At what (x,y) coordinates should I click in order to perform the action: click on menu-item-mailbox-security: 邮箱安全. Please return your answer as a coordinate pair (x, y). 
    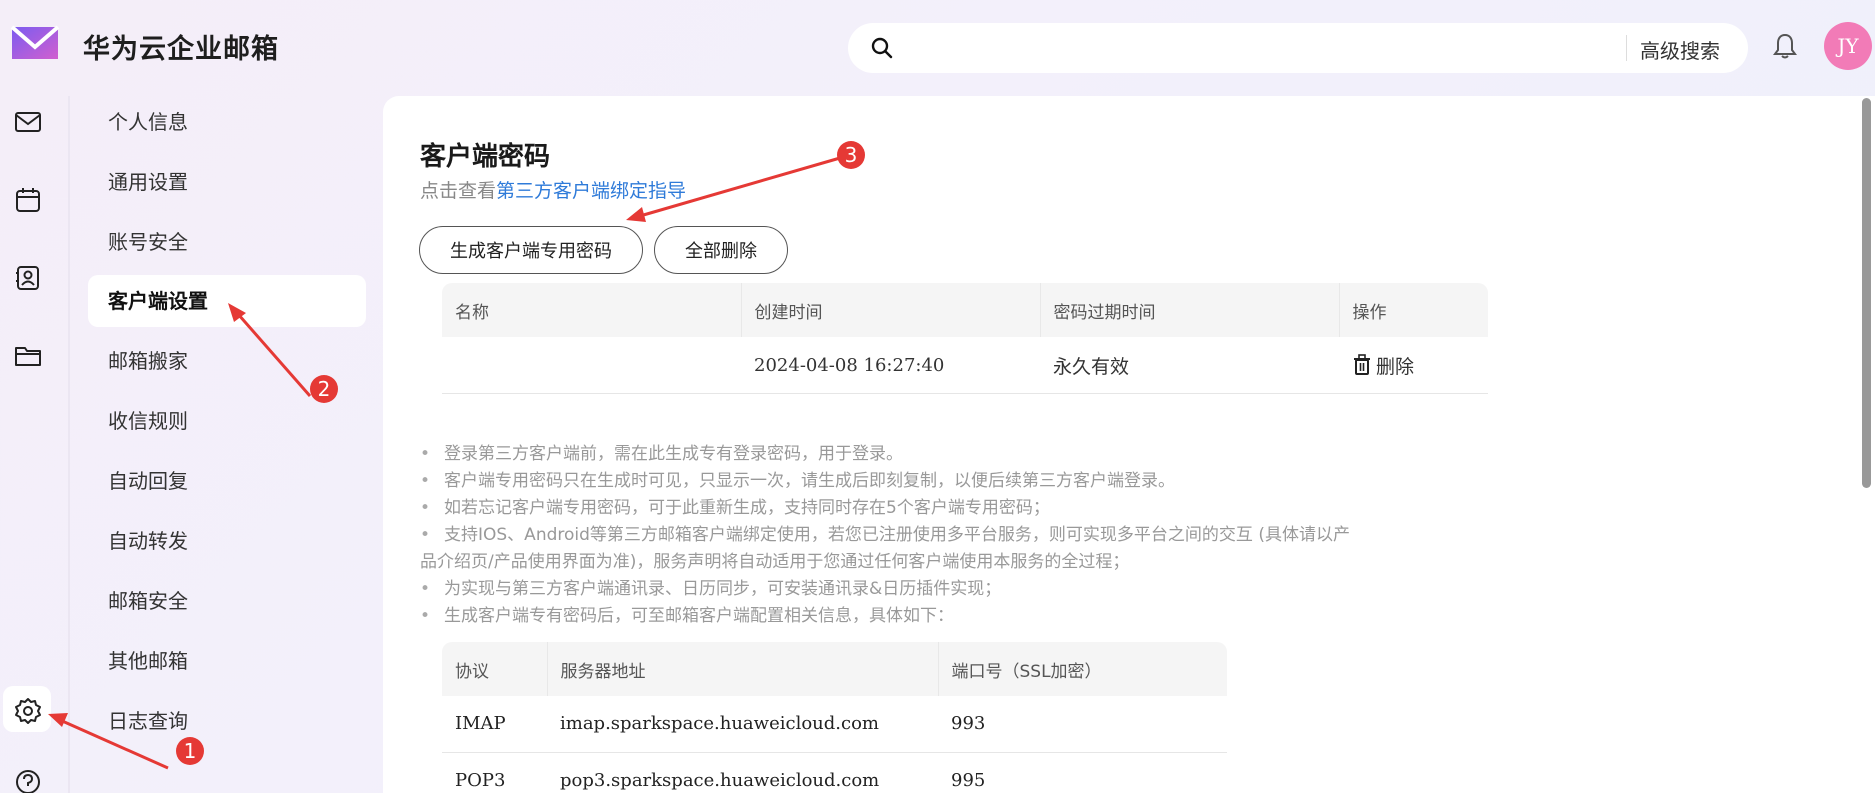
    Looking at the image, I should click on (227, 601).